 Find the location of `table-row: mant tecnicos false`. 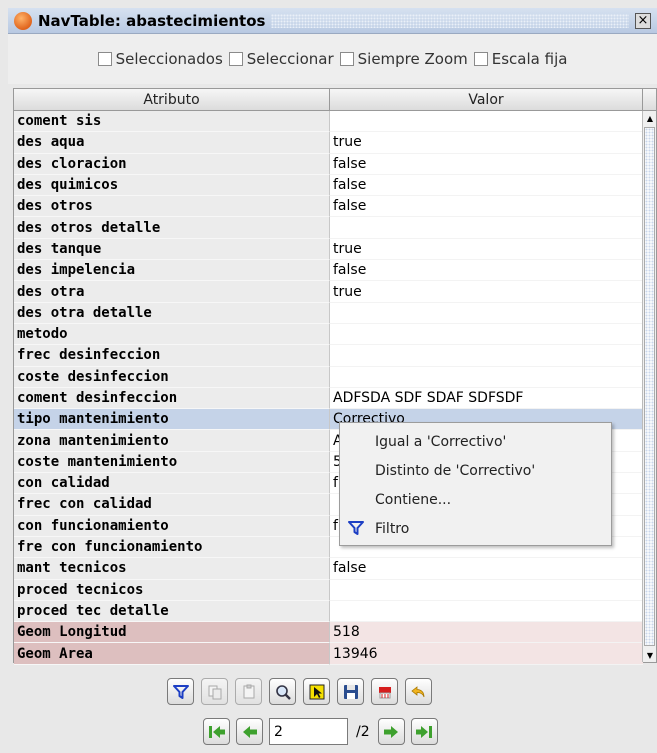

table-row: mant tecnicos false is located at coordinates (335, 569).